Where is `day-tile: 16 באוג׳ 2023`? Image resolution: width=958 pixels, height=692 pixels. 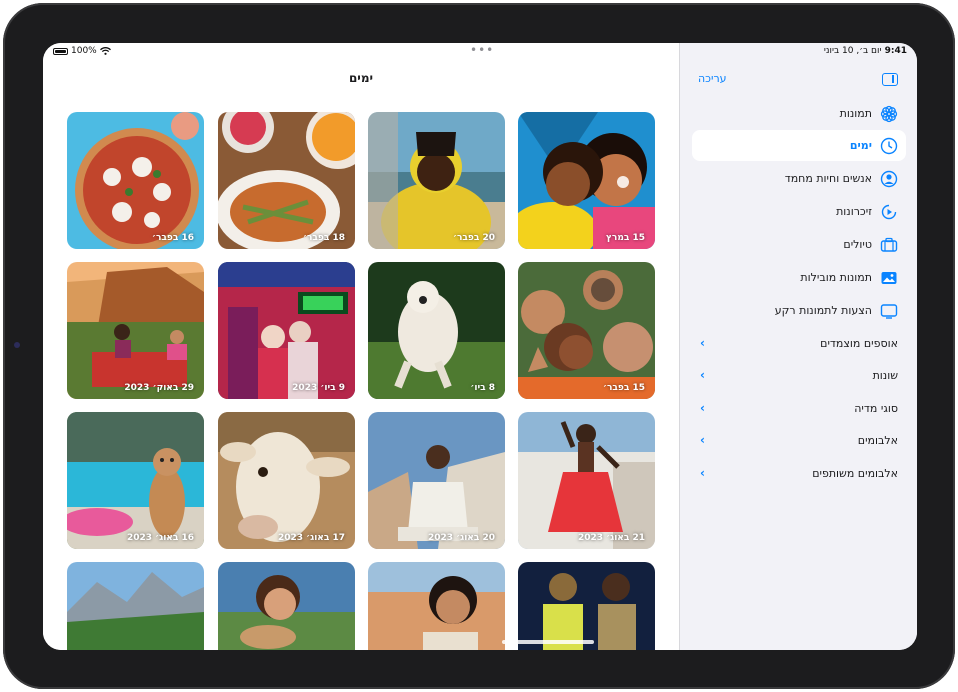 day-tile: 16 באוג׳ 2023 is located at coordinates (135, 480).